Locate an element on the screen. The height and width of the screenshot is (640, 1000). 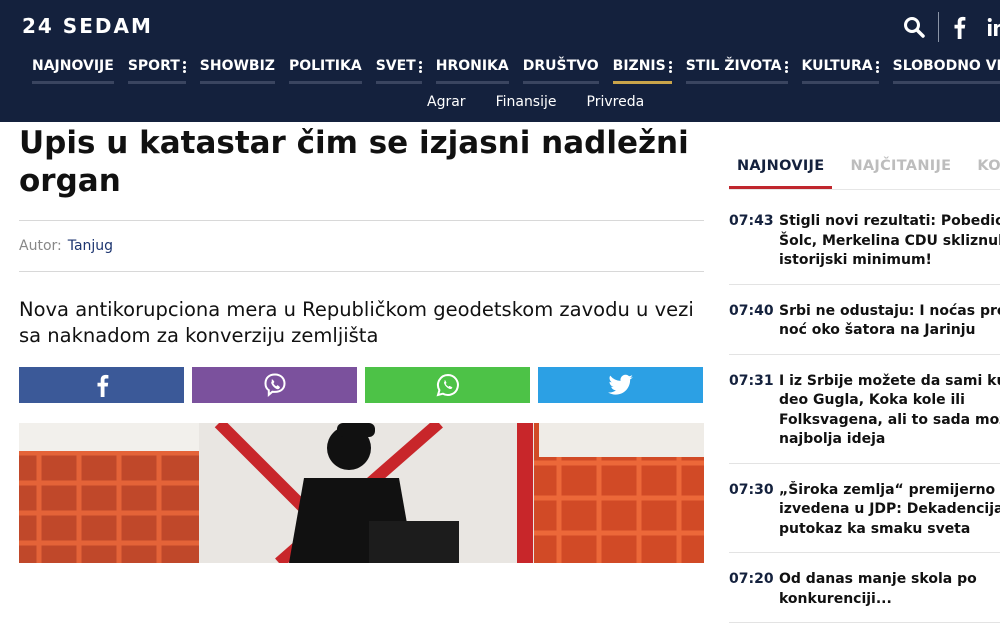
whatsapp-icon is located at coordinates (447, 385).